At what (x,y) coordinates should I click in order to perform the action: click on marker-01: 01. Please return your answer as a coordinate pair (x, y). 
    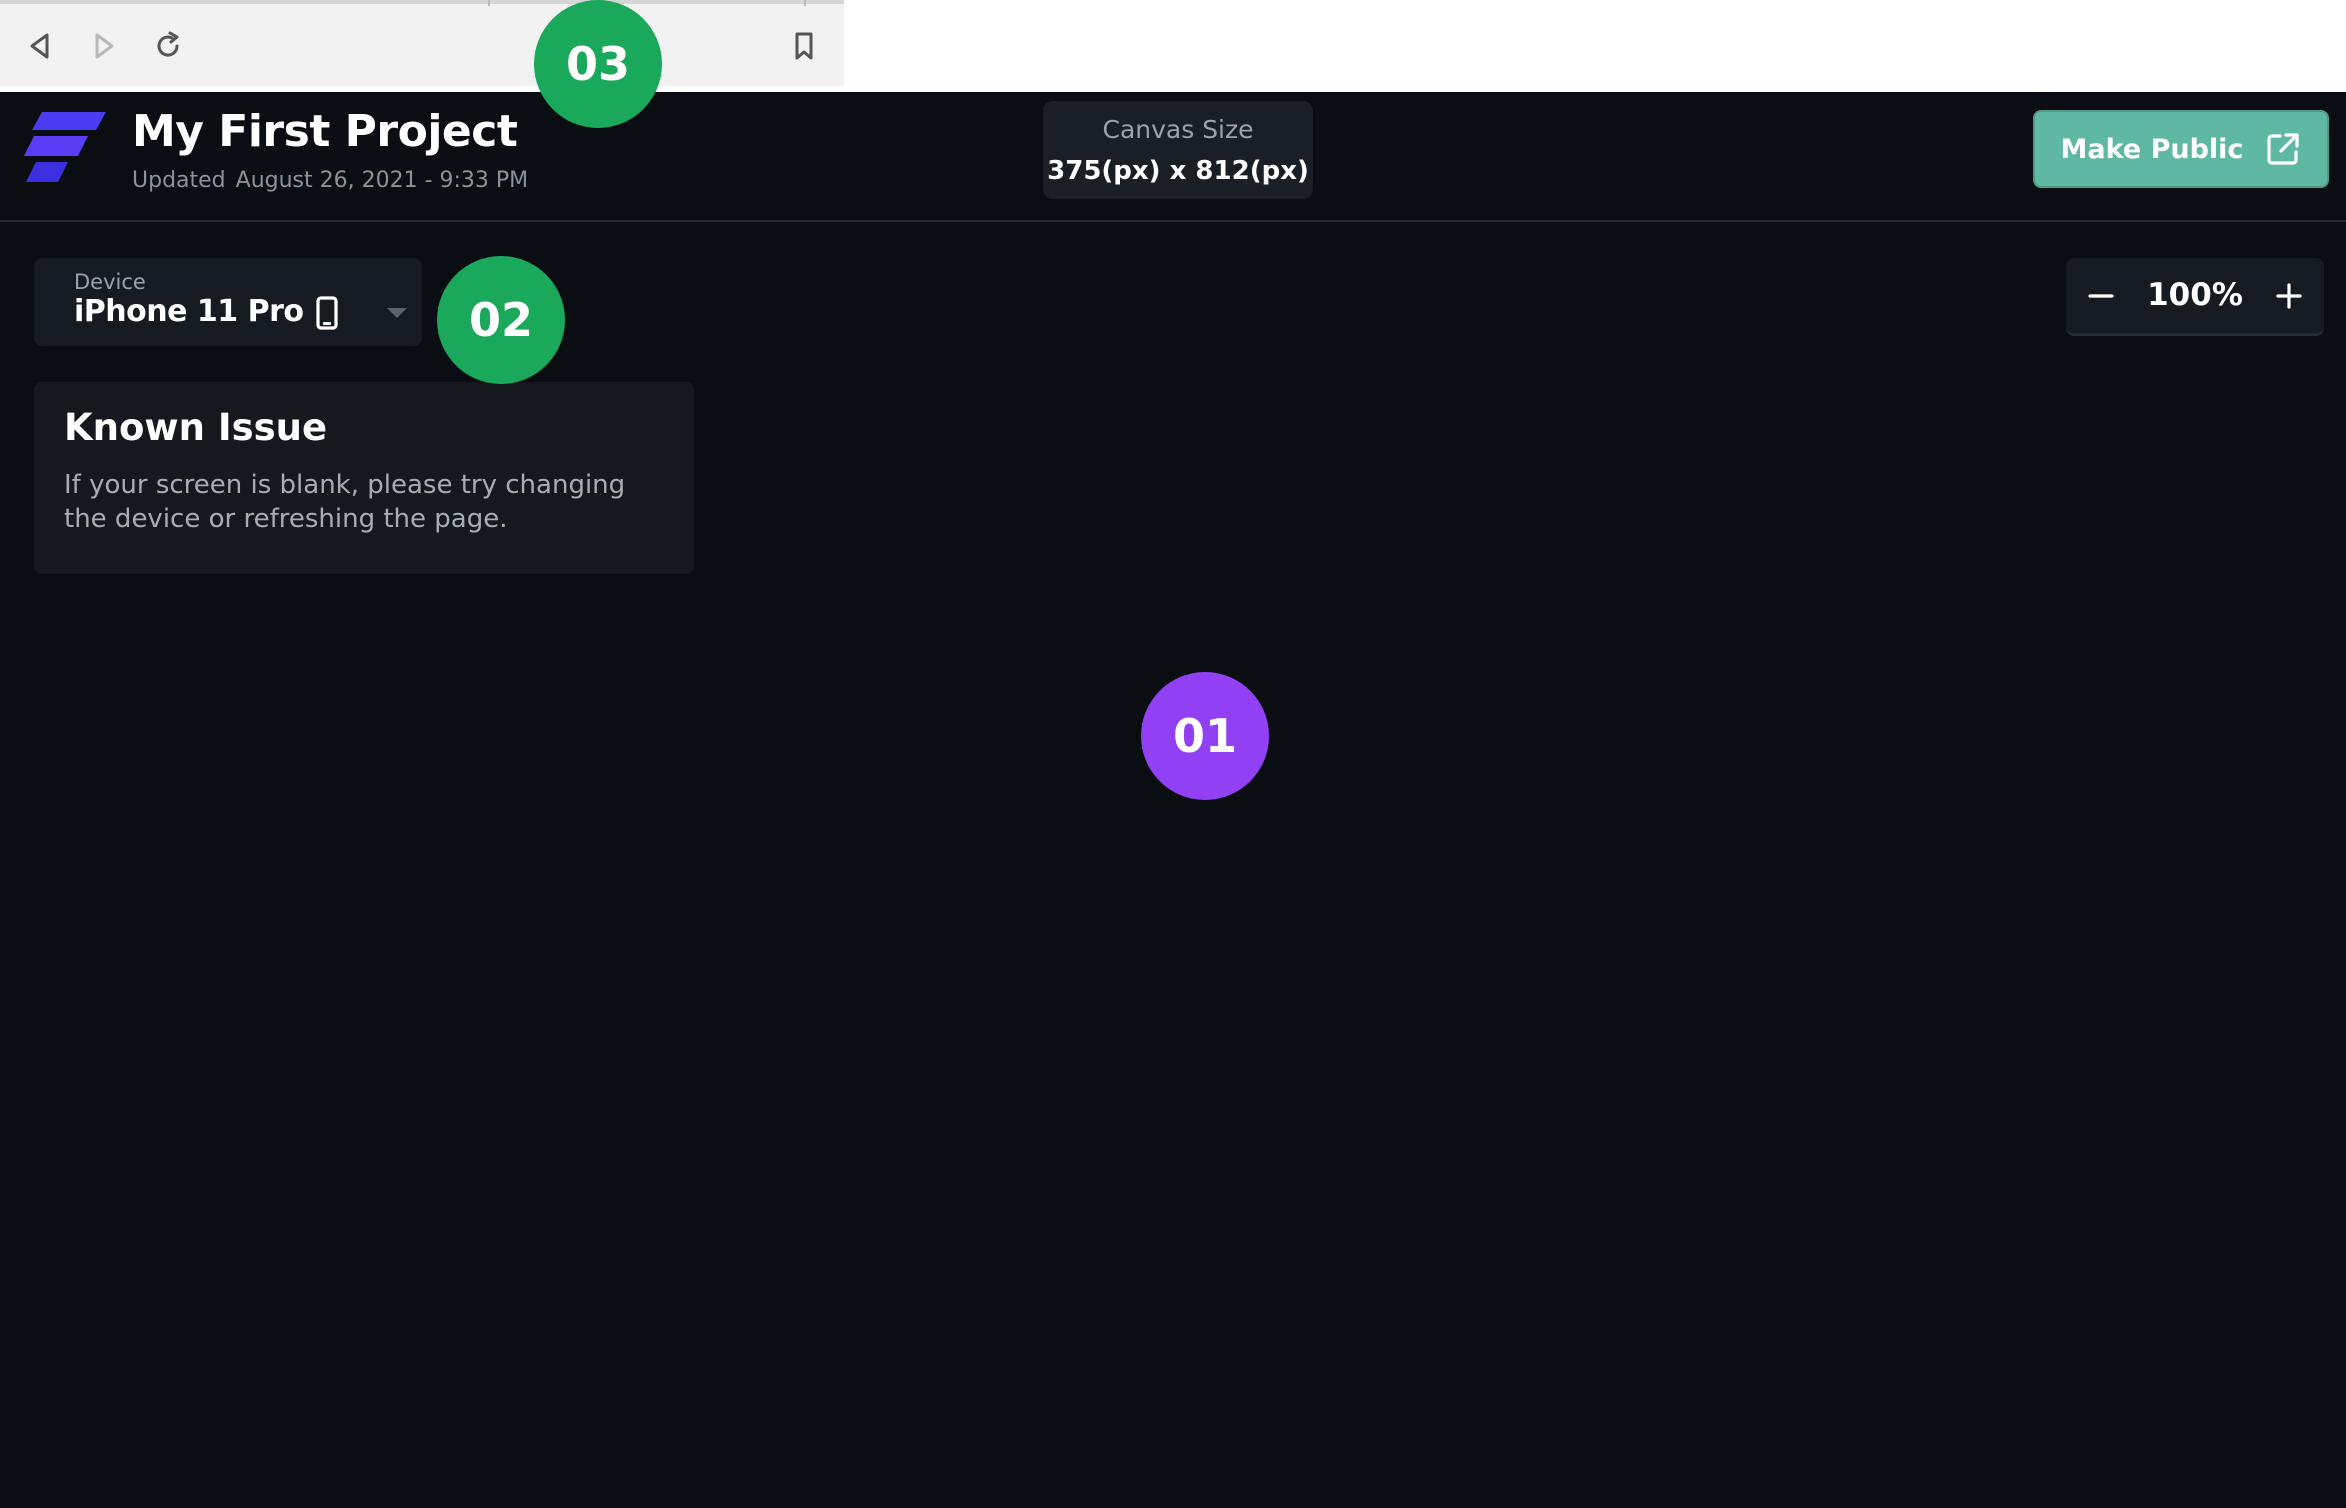
    Looking at the image, I should click on (1205, 736).